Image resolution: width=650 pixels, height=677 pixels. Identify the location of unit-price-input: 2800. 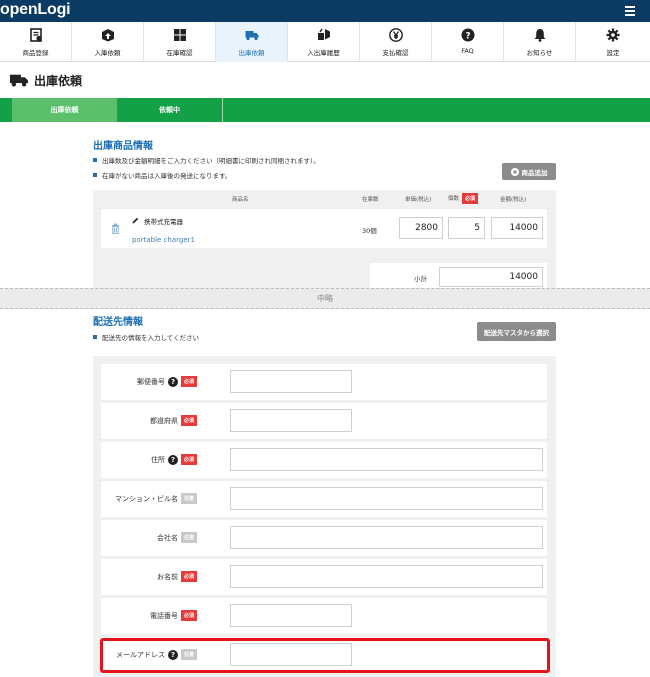
(421, 228).